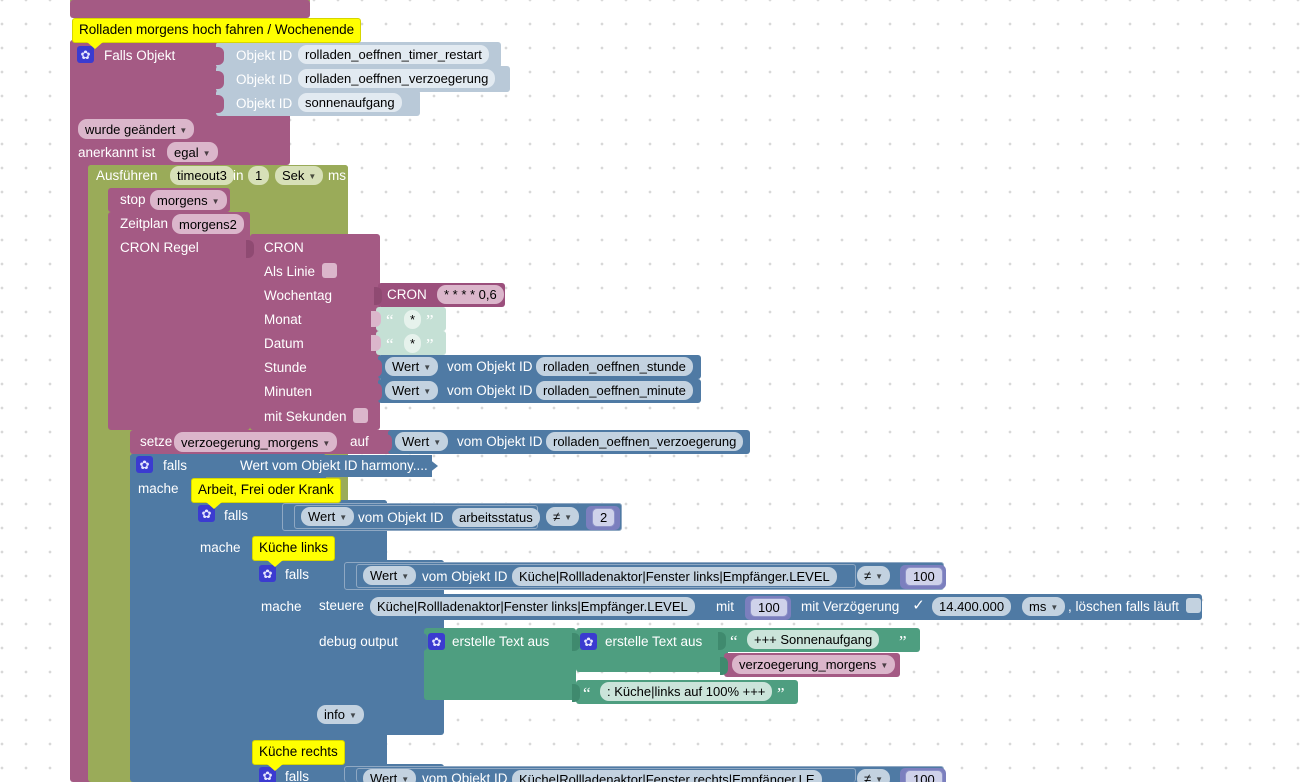 This screenshot has width=1307, height=782. I want to click on setze-value-mid-label: vom Objekt ID, so click(500, 441).